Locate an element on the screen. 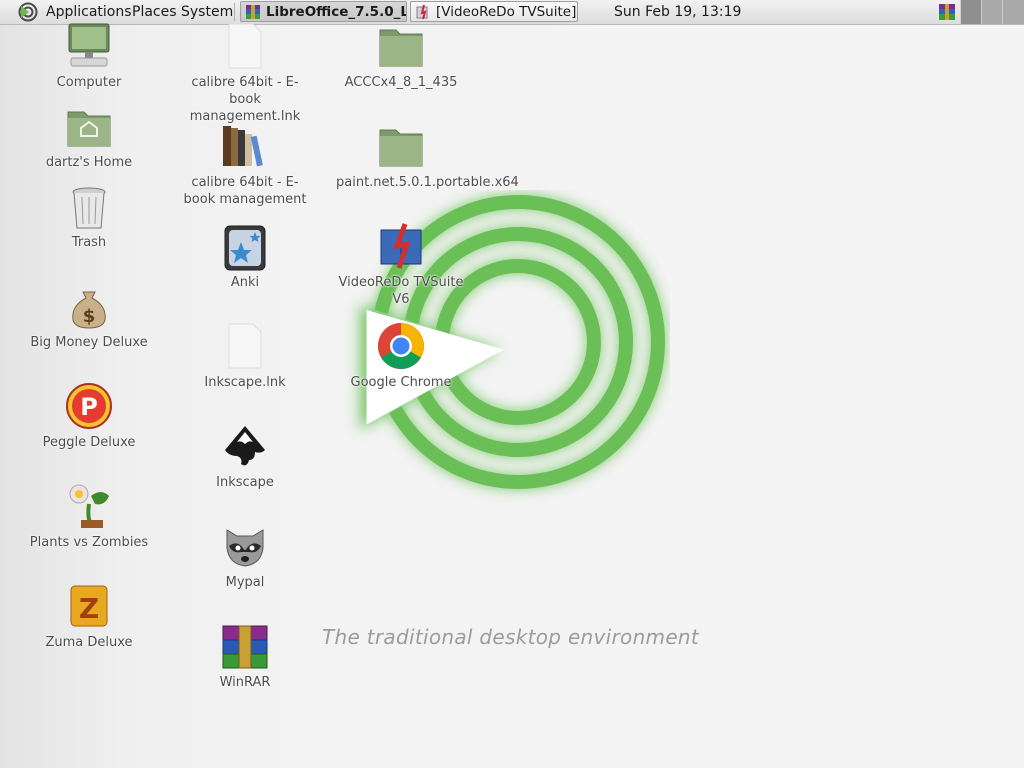 The height and width of the screenshot is (768, 1024). mate-menu-icon is located at coordinates (28, 12).